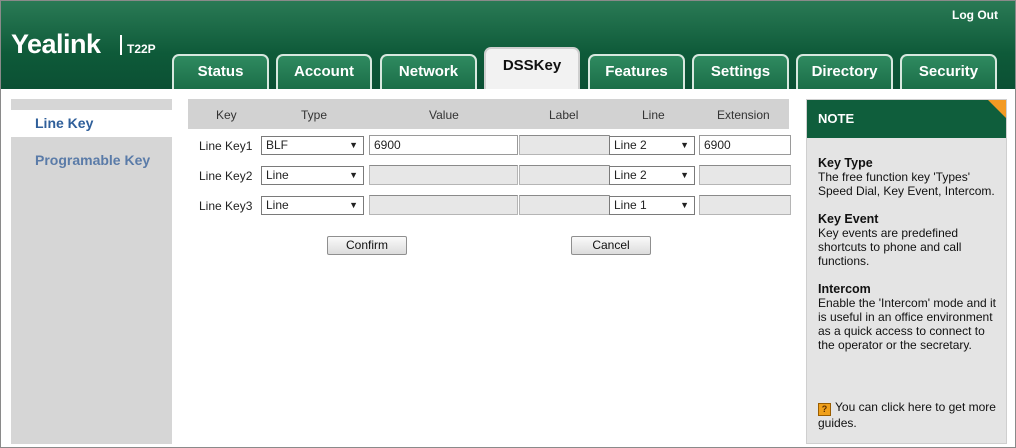 The height and width of the screenshot is (448, 1016). I want to click on table-header: Key Type Value Label Line Extension, so click(488, 114).